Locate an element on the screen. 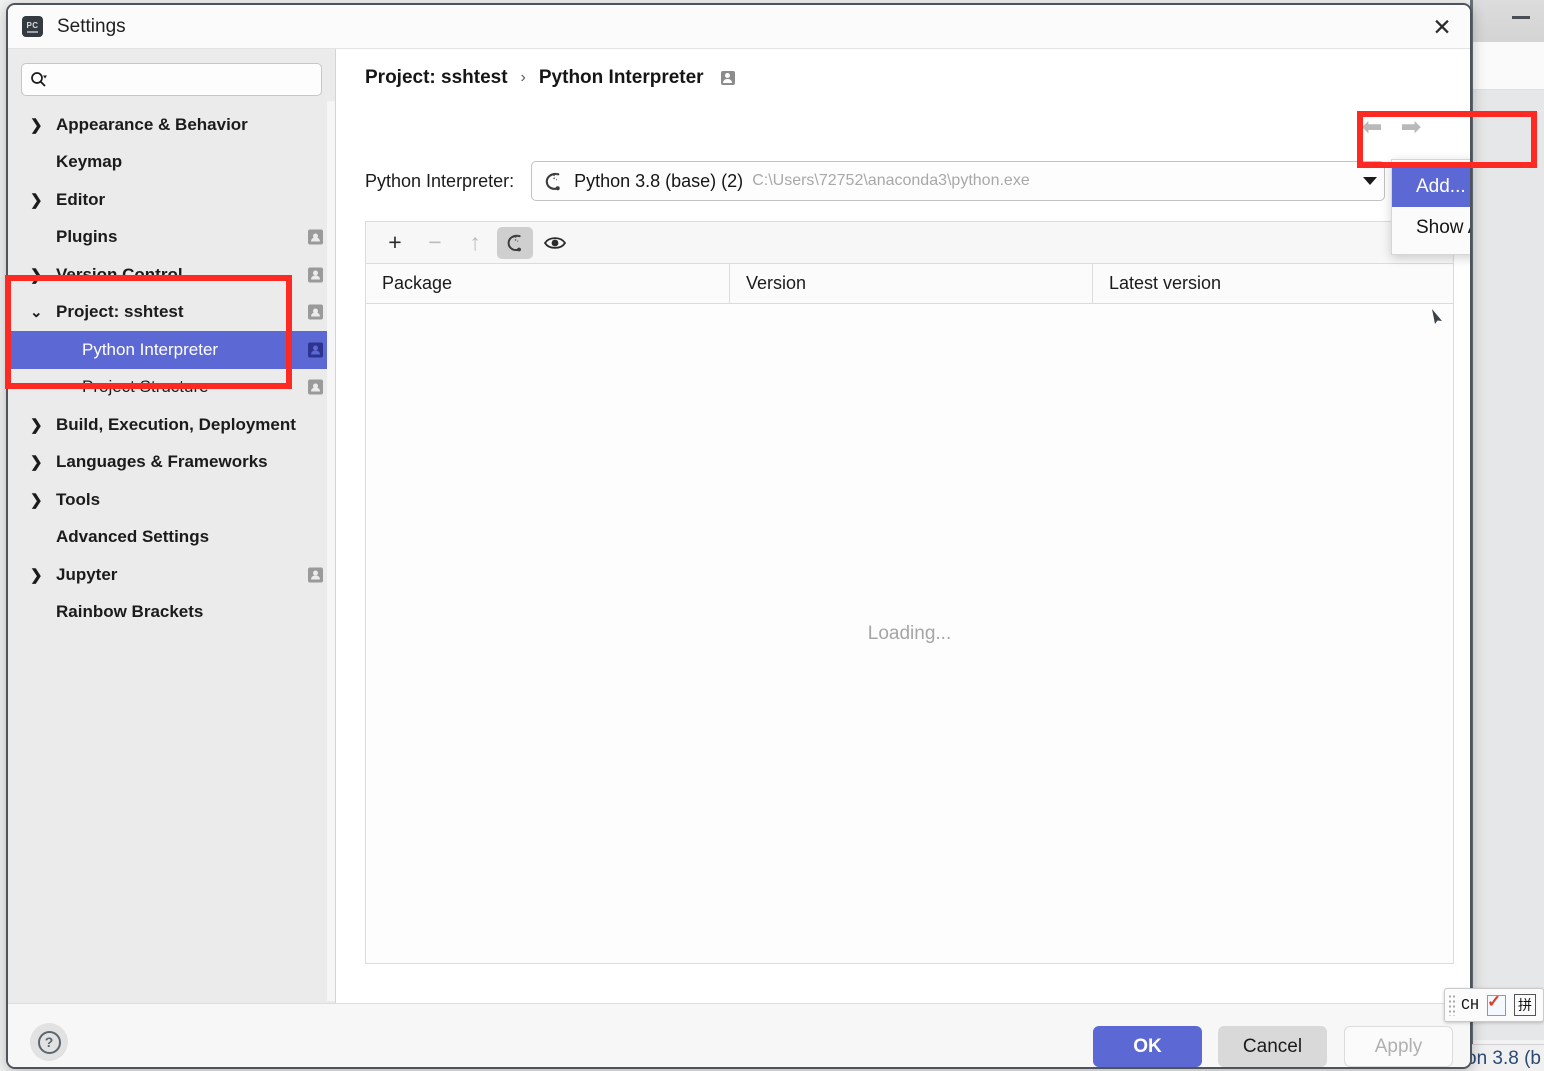 The width and height of the screenshot is (1544, 1071). nav-forward-icon: ➡ is located at coordinates (1411, 127).